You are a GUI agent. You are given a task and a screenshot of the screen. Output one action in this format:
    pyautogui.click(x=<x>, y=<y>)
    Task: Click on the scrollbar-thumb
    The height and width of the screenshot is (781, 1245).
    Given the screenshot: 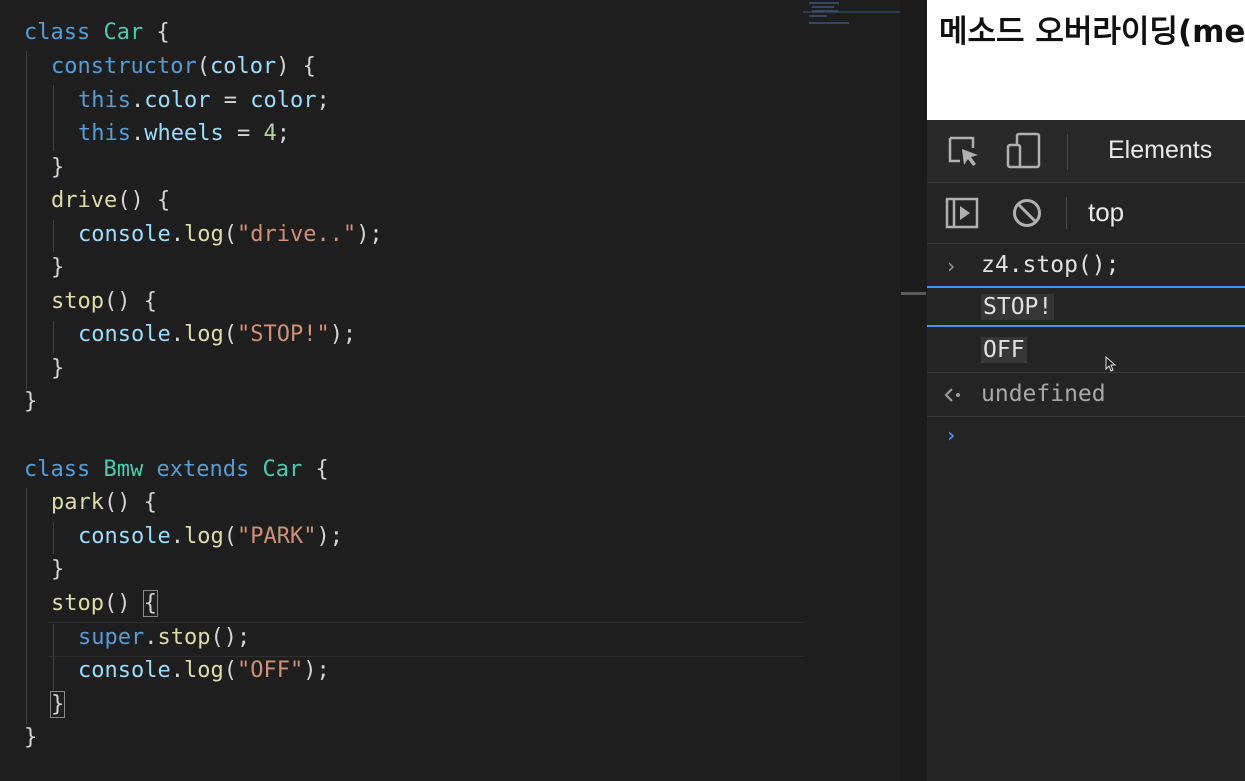 What is the action you would take?
    pyautogui.click(x=913, y=293)
    